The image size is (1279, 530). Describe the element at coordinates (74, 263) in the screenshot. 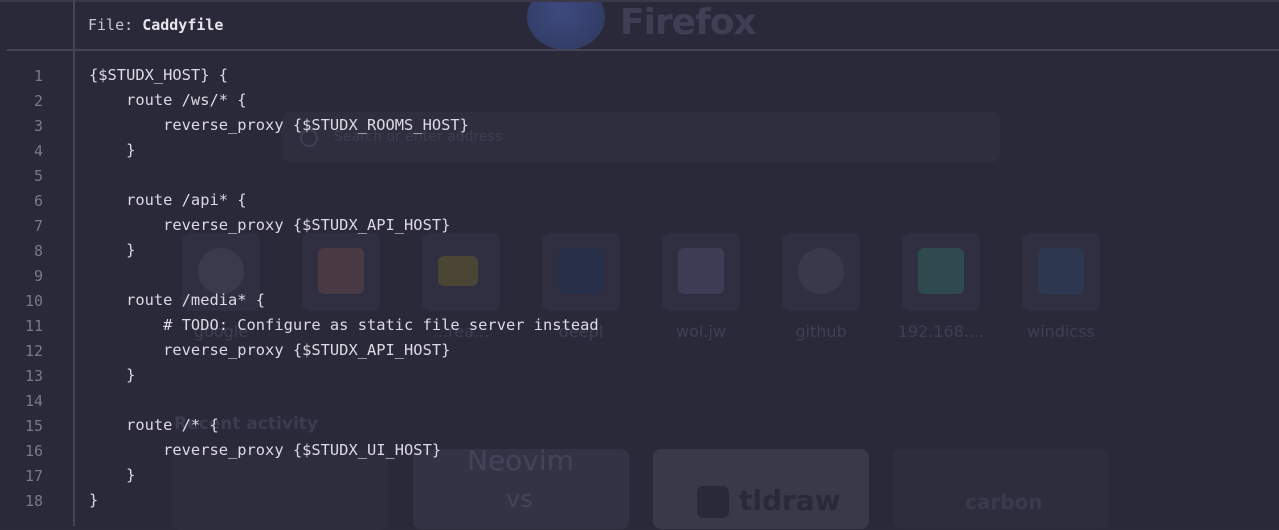

I see `gutter-divider` at that location.